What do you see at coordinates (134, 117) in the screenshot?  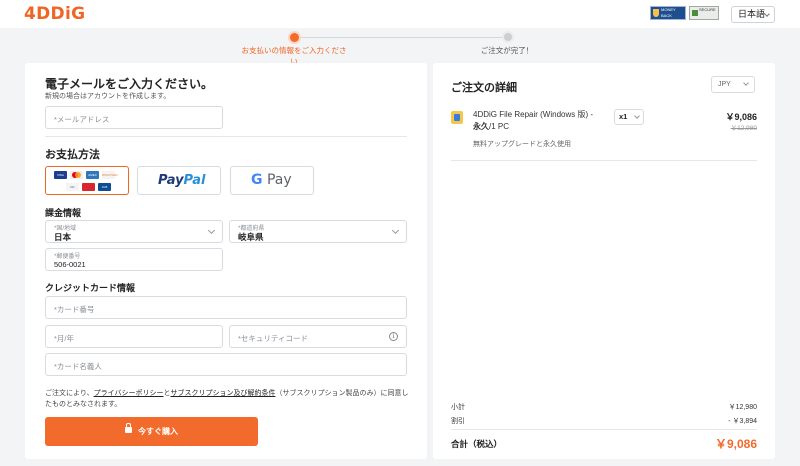 I see `email-field: *メールアドレス` at bounding box center [134, 117].